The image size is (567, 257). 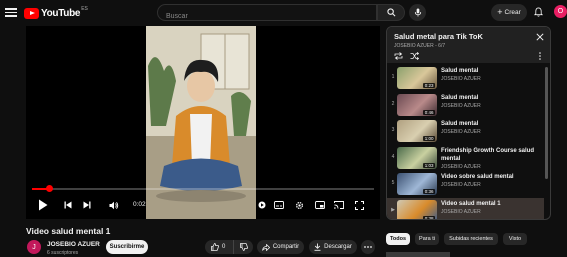 I want to click on youtube-logo: YouTube ES, so click(x=56, y=13).